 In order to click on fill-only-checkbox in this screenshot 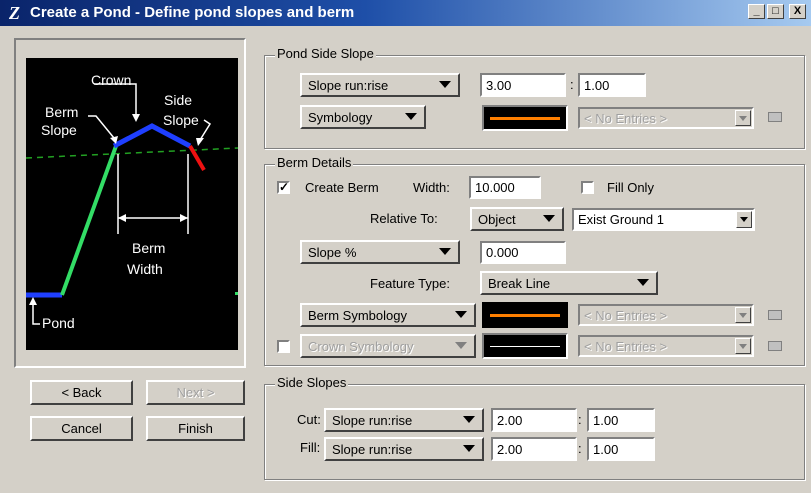, I will do `click(587, 187)`.